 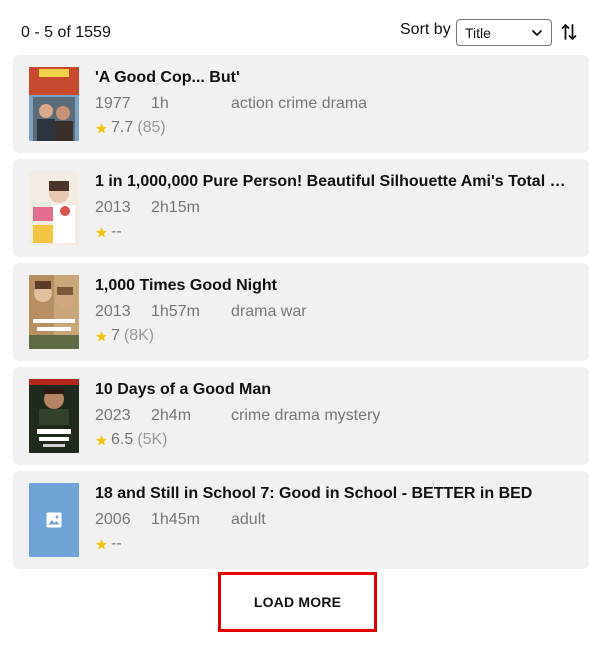 I want to click on rating-votes: (5K), so click(x=152, y=439).